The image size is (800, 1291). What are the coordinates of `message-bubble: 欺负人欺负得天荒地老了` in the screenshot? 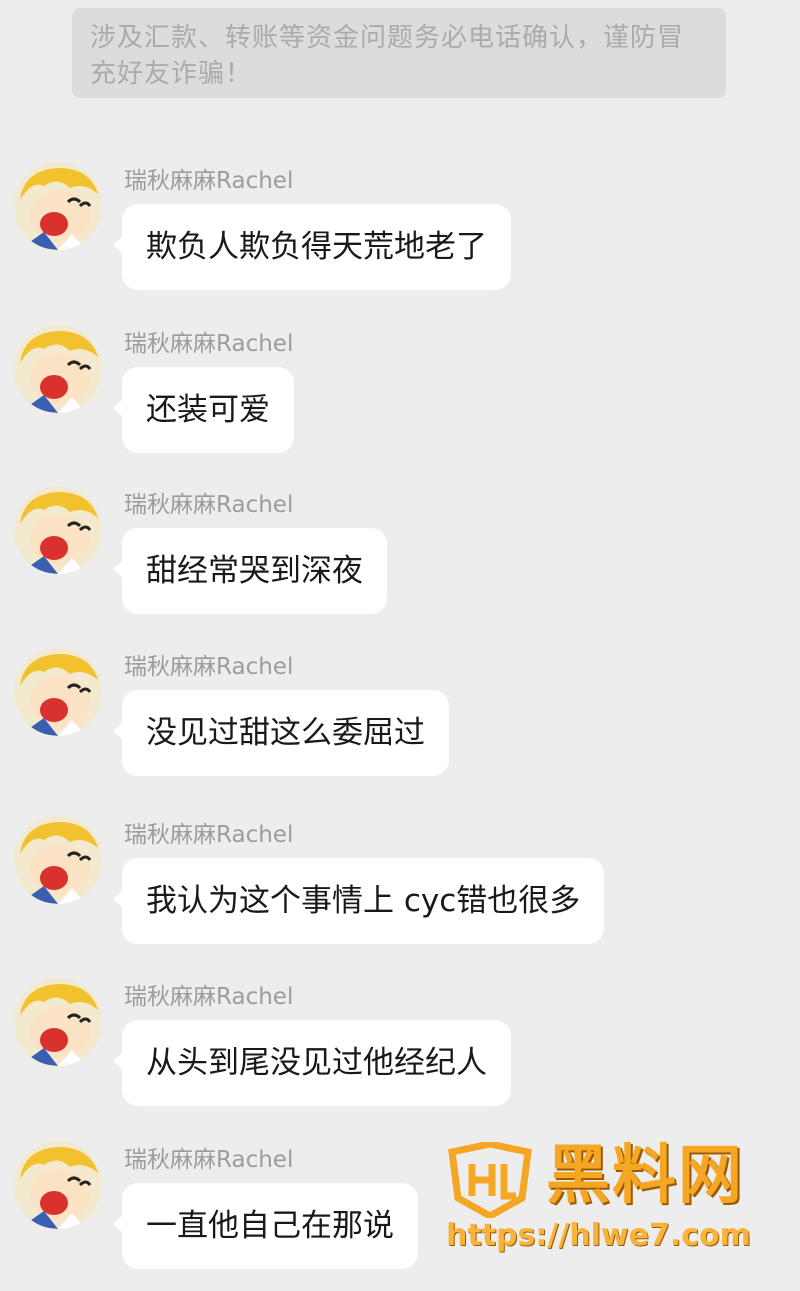 It's located at (312, 247).